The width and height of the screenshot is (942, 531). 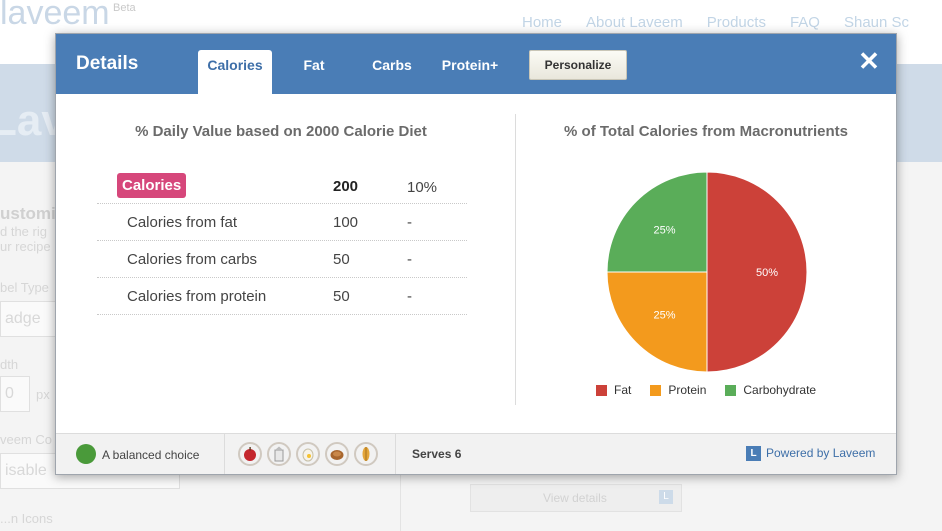 I want to click on chart-legend: Fat Protein Carbohydrate, so click(x=715, y=390).